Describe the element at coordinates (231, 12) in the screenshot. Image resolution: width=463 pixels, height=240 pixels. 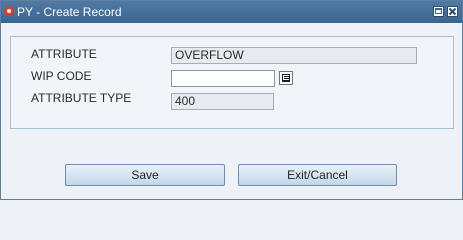
I see `title-bar: PY - Create Record` at that location.